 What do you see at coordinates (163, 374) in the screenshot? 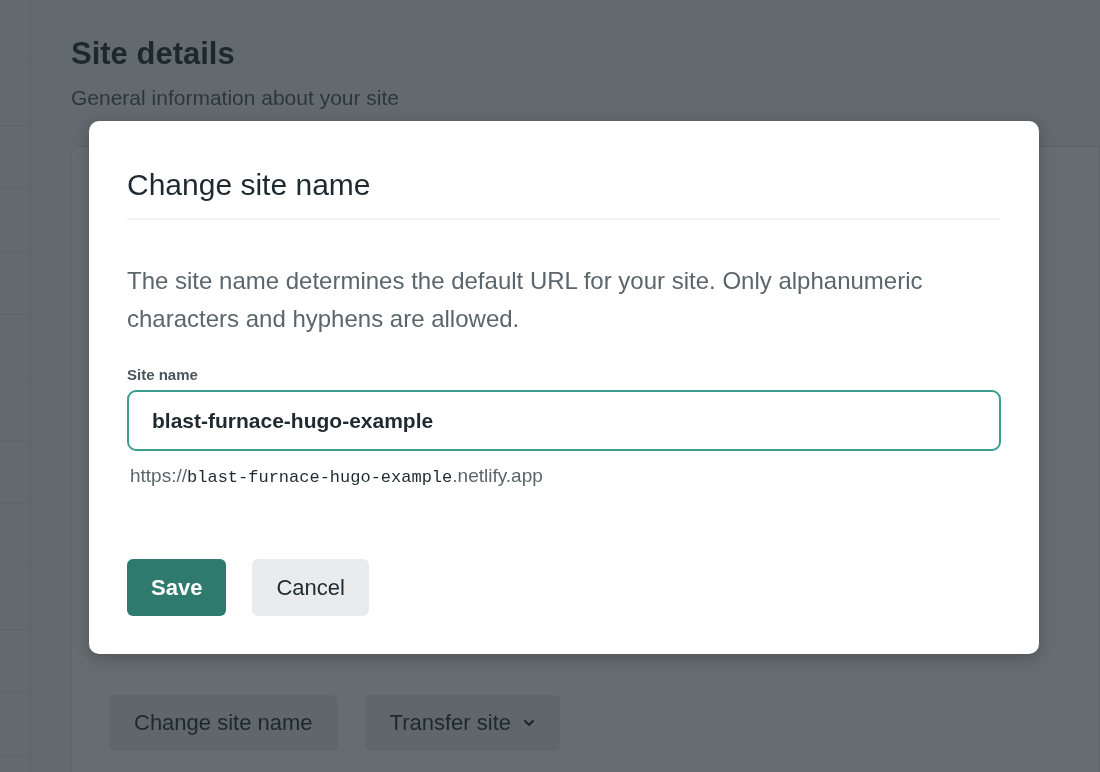
I see `field-label: Site name` at bounding box center [163, 374].